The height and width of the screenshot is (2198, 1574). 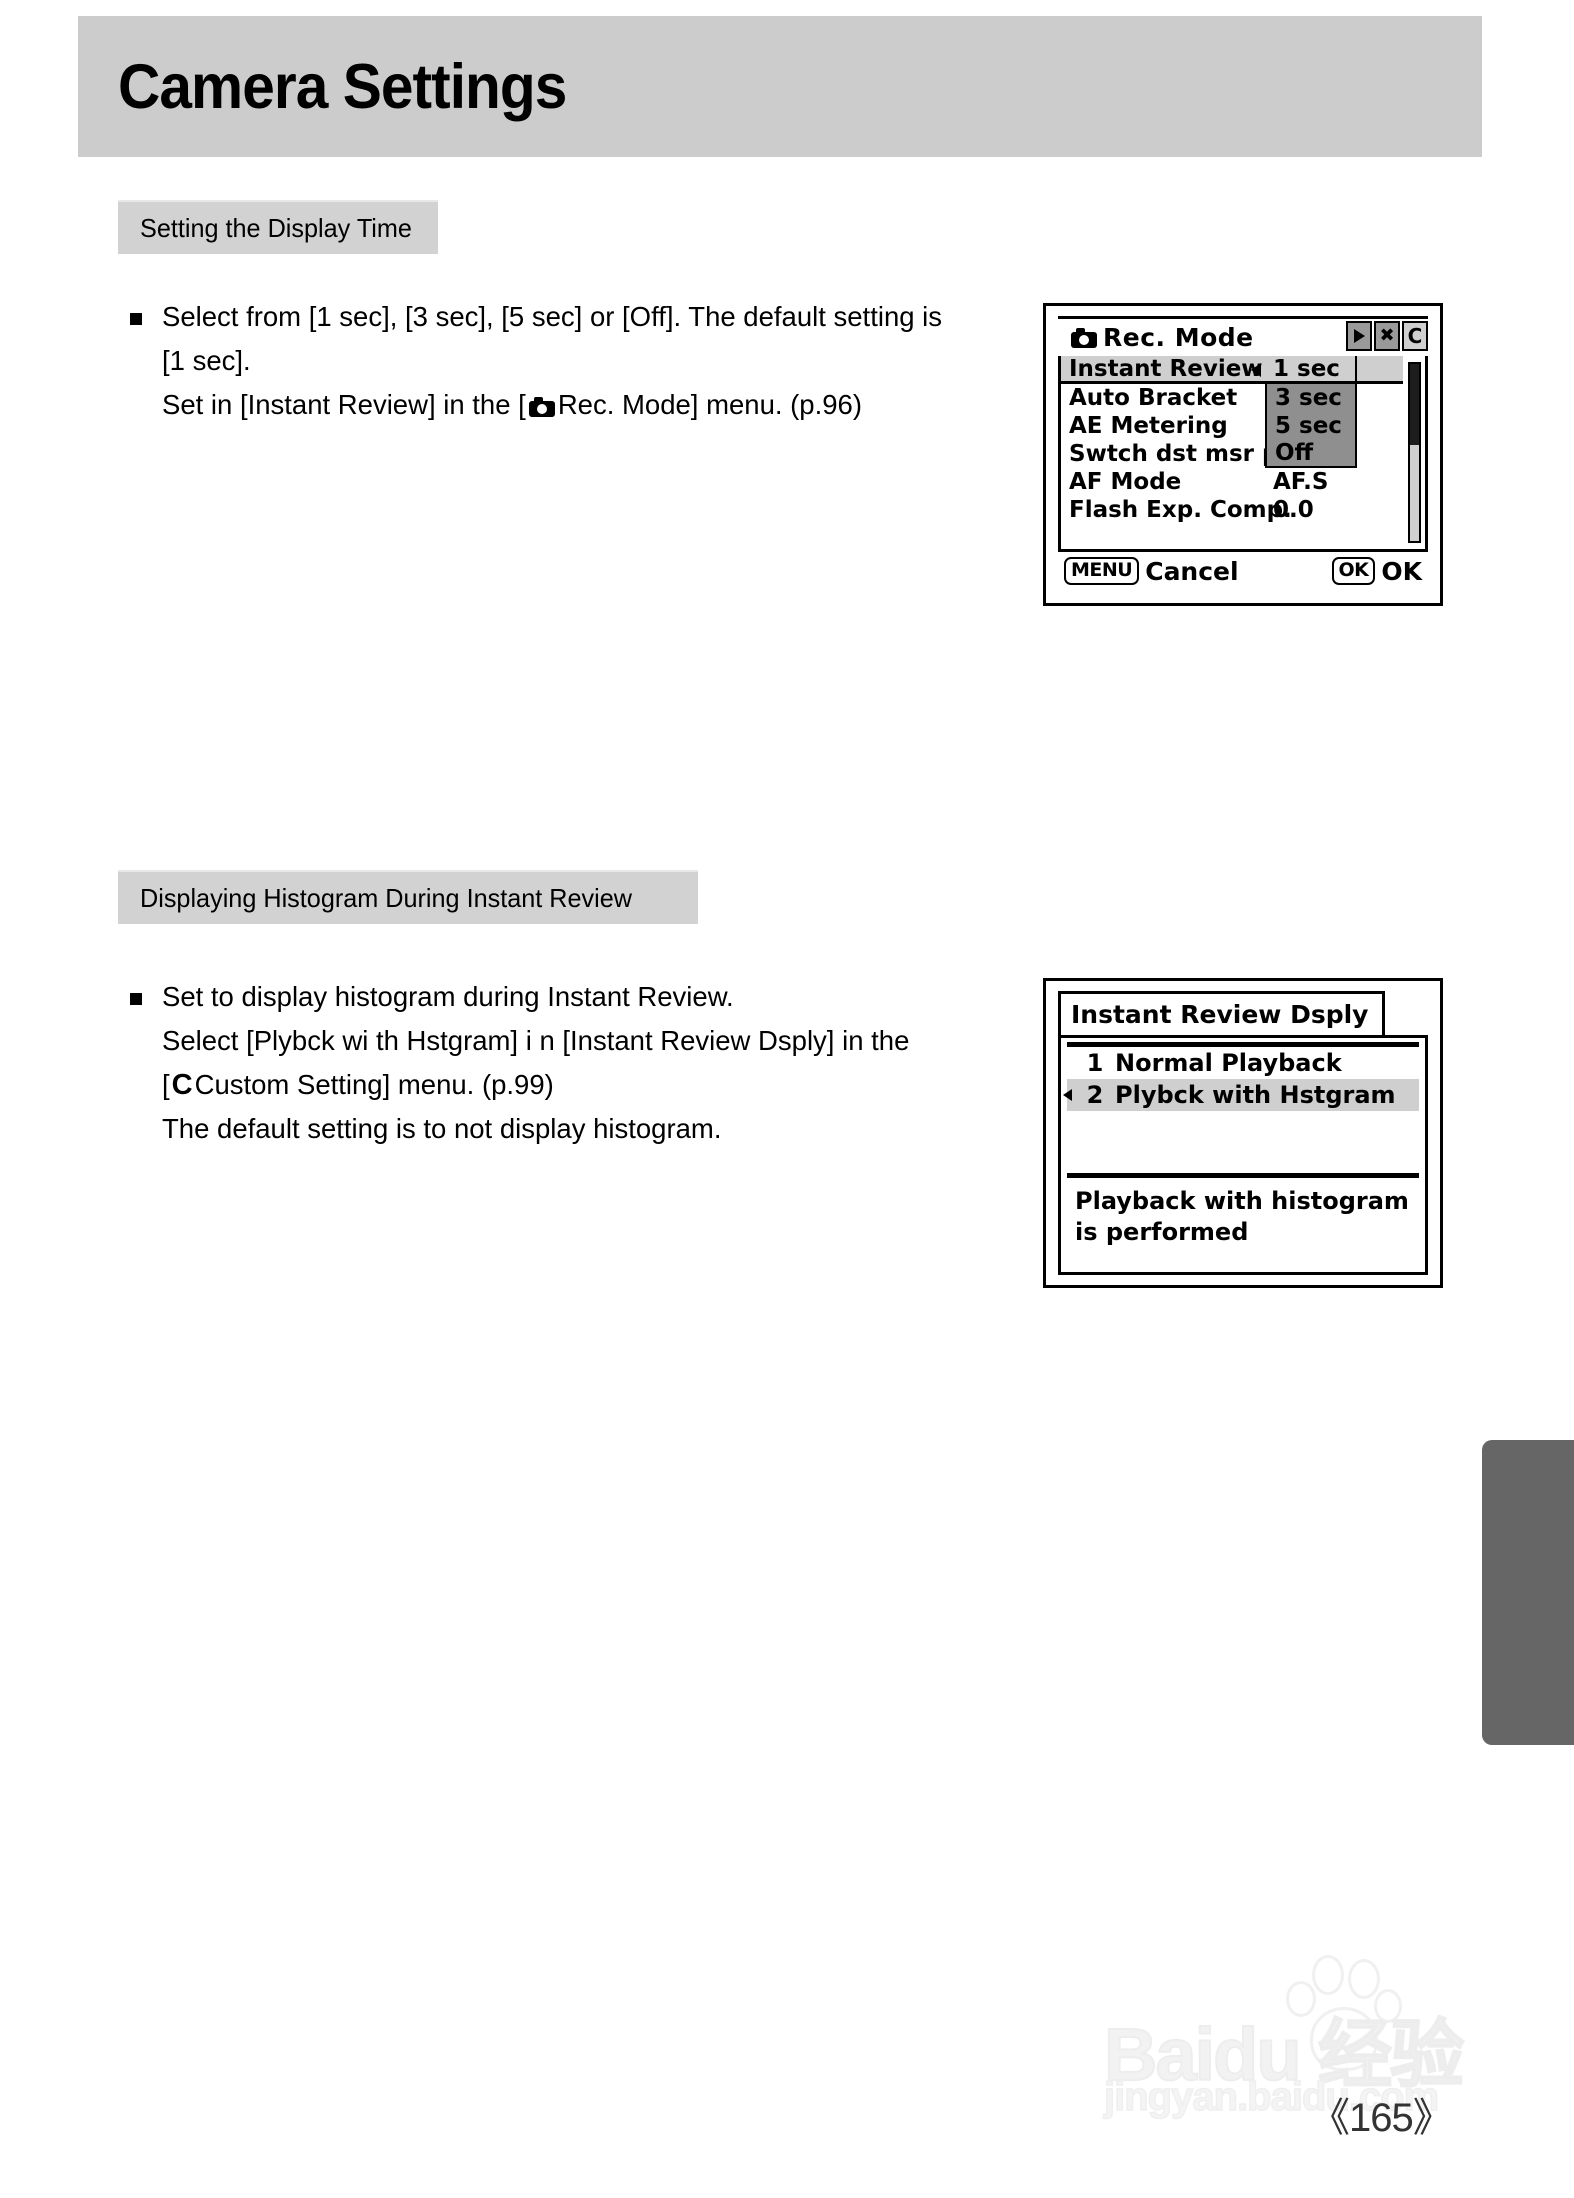 I want to click on lcd-title-group: Rec. Mode, so click(x=1156, y=337).